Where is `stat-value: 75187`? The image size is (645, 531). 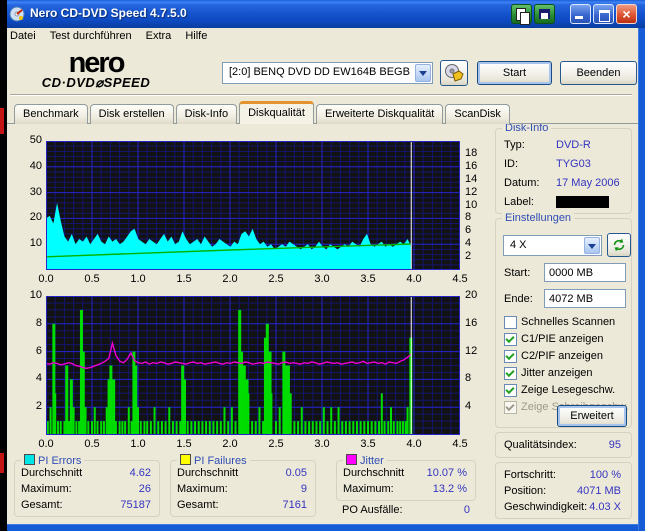 stat-value: 75187 is located at coordinates (135, 505).